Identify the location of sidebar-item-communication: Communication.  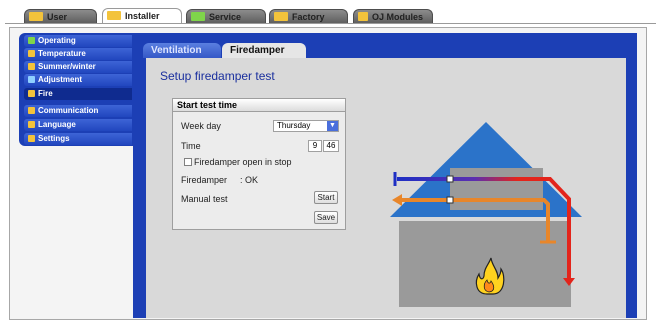
(78, 111).